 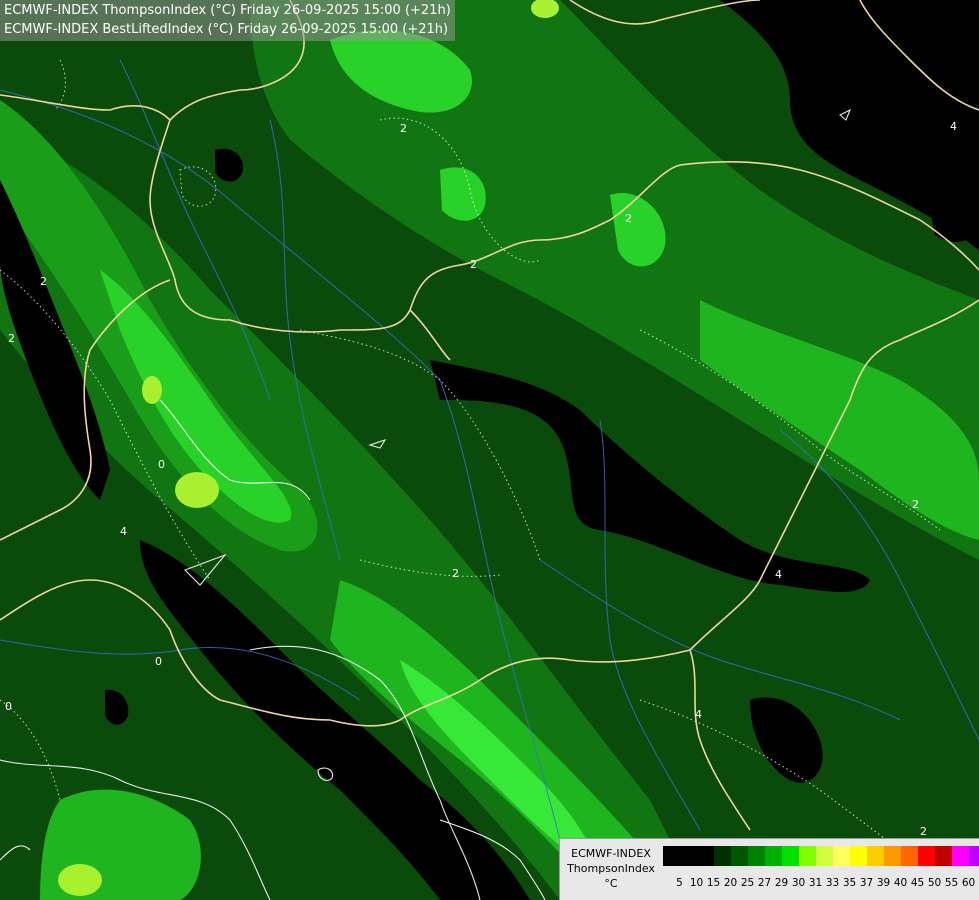 I want to click on legend-parameter: ThompsonIndex, so click(x=611, y=868).